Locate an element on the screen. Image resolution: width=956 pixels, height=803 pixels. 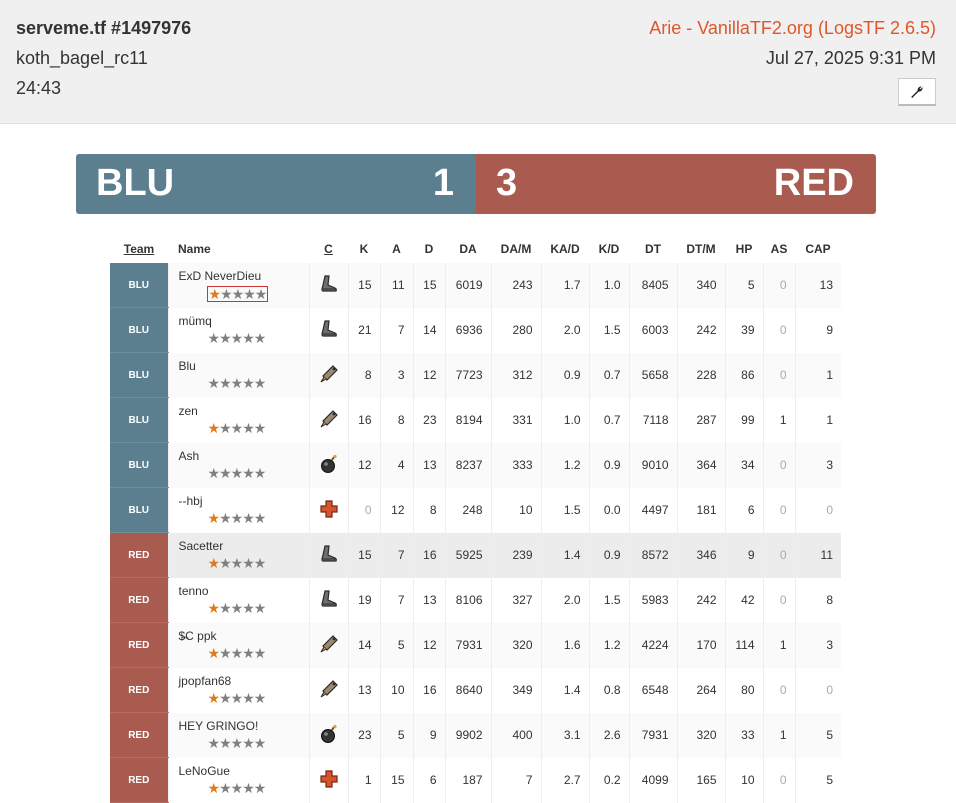
stat-kd: 0.8 is located at coordinates (608, 690).